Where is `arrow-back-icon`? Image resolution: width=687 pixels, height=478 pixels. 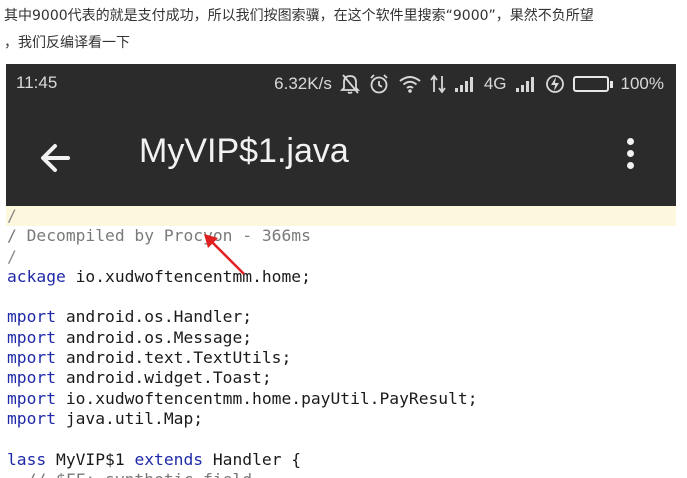 arrow-back-icon is located at coordinates (58, 158).